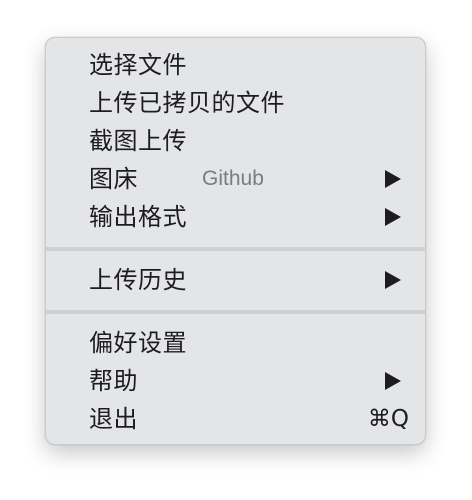  I want to click on menu-item-quit: 退出 ⌘Q, so click(235, 419).